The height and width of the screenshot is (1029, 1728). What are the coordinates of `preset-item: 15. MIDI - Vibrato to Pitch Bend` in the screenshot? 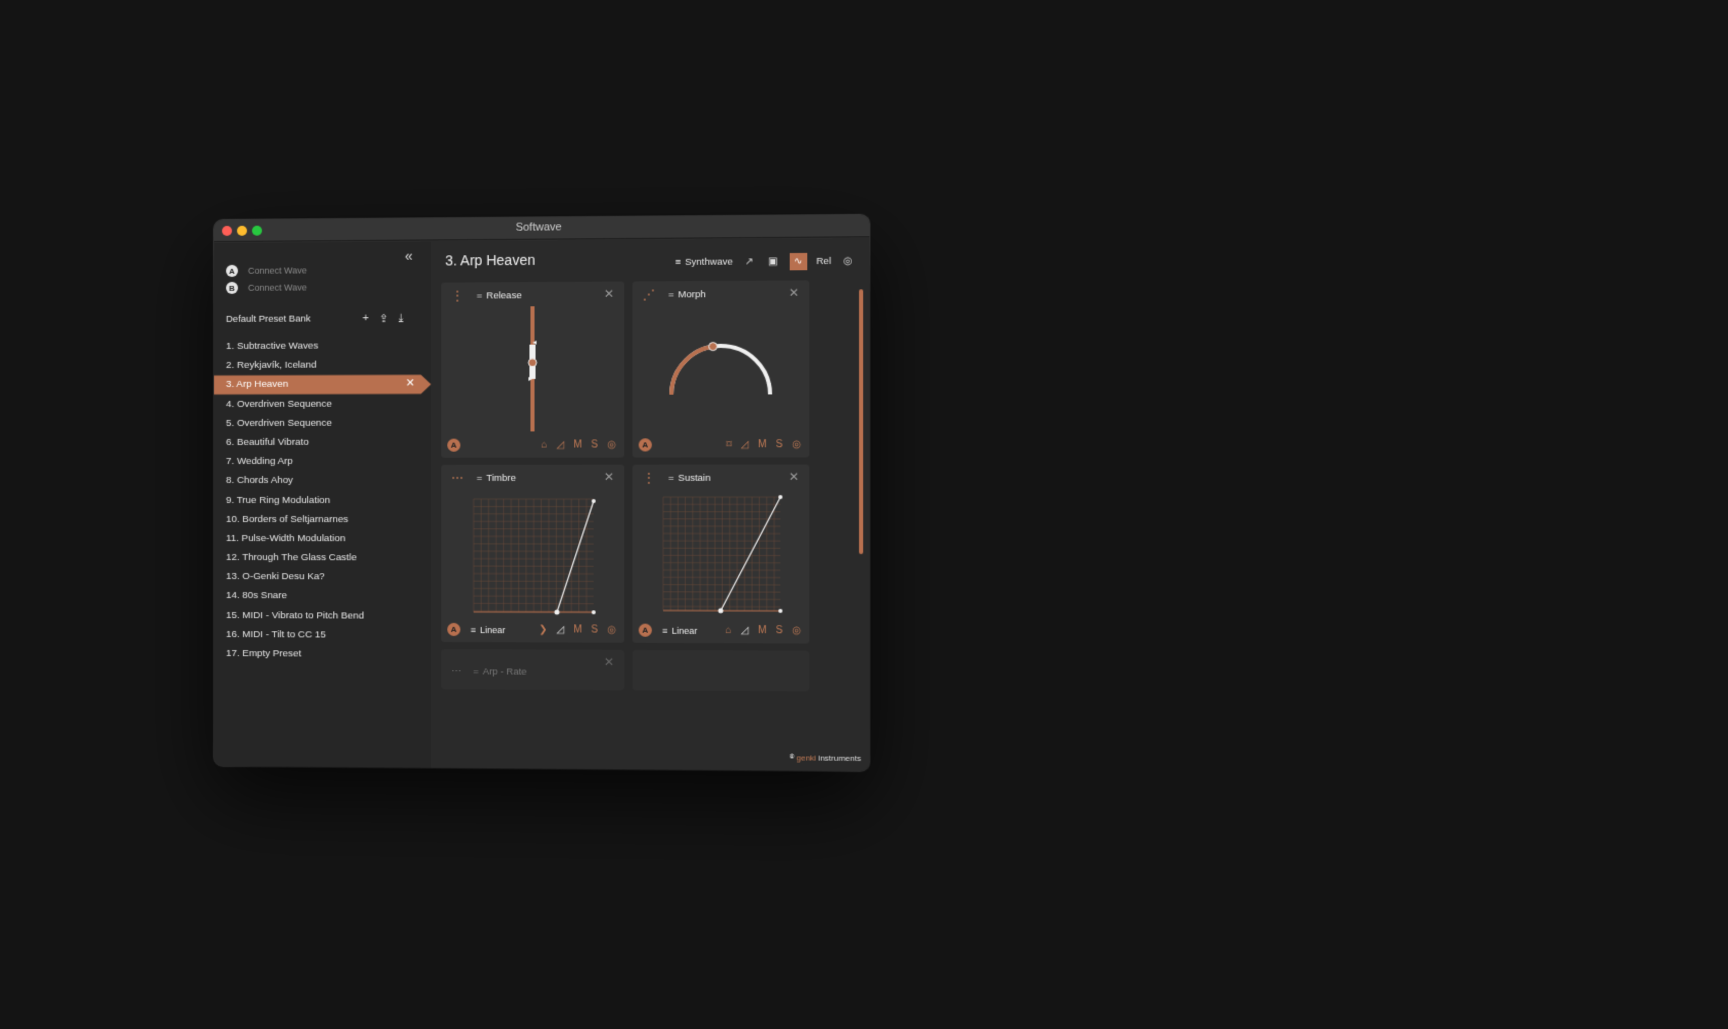 It's located at (322, 616).